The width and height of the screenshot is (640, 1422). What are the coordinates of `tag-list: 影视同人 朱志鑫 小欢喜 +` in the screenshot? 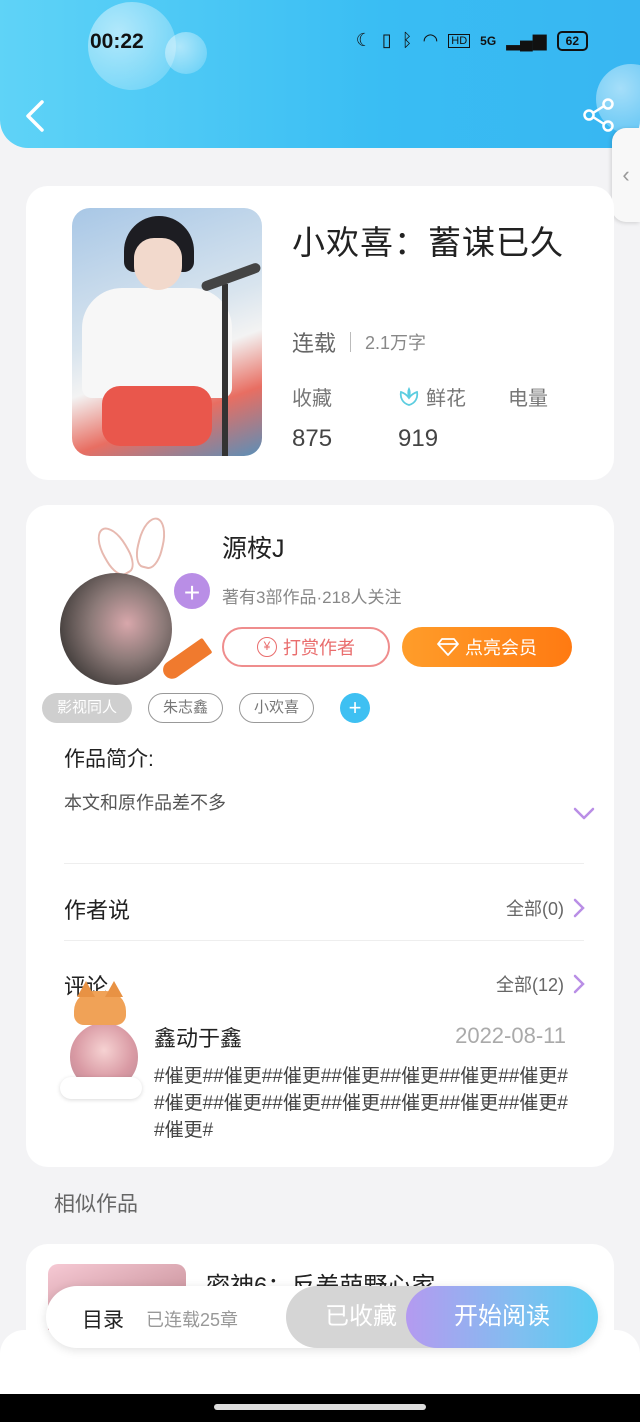 It's located at (206, 708).